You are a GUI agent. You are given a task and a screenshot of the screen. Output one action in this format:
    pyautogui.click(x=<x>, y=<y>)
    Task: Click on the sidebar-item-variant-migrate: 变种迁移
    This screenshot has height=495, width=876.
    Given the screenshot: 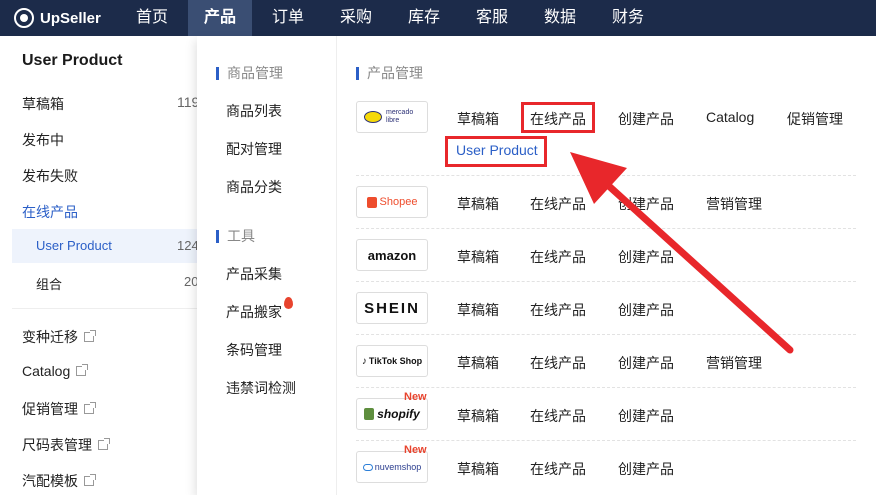 What is the action you would take?
    pyautogui.click(x=59, y=337)
    